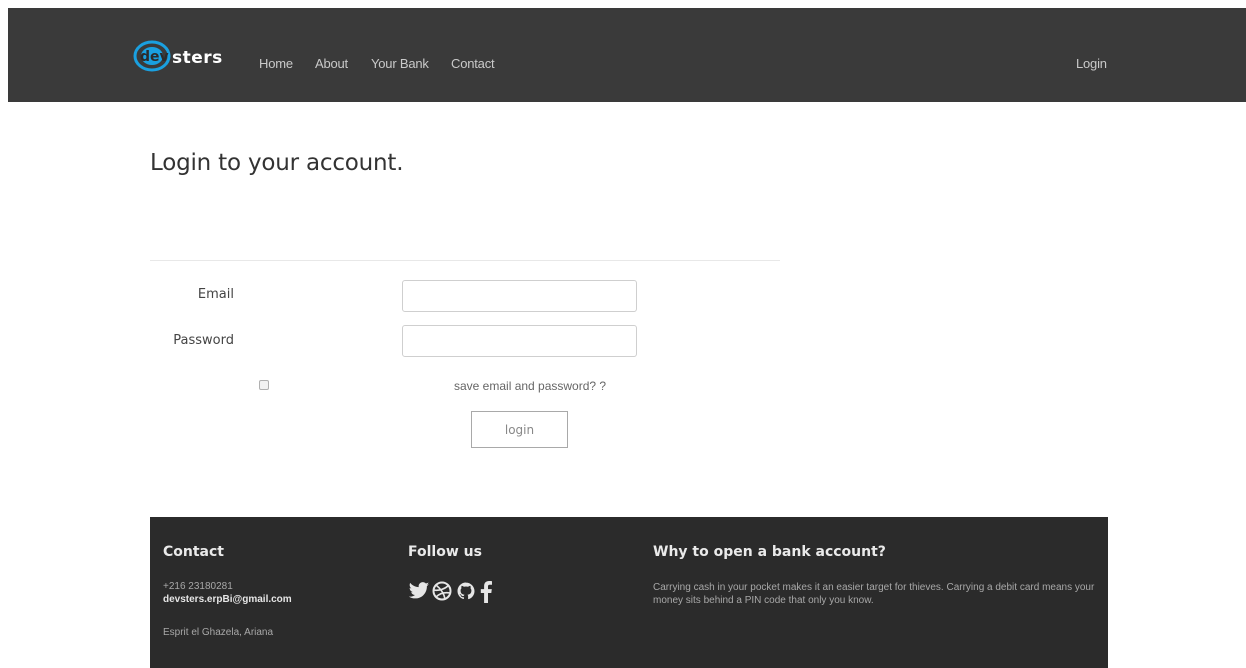  What do you see at coordinates (519, 296) in the screenshot?
I see `email-input` at bounding box center [519, 296].